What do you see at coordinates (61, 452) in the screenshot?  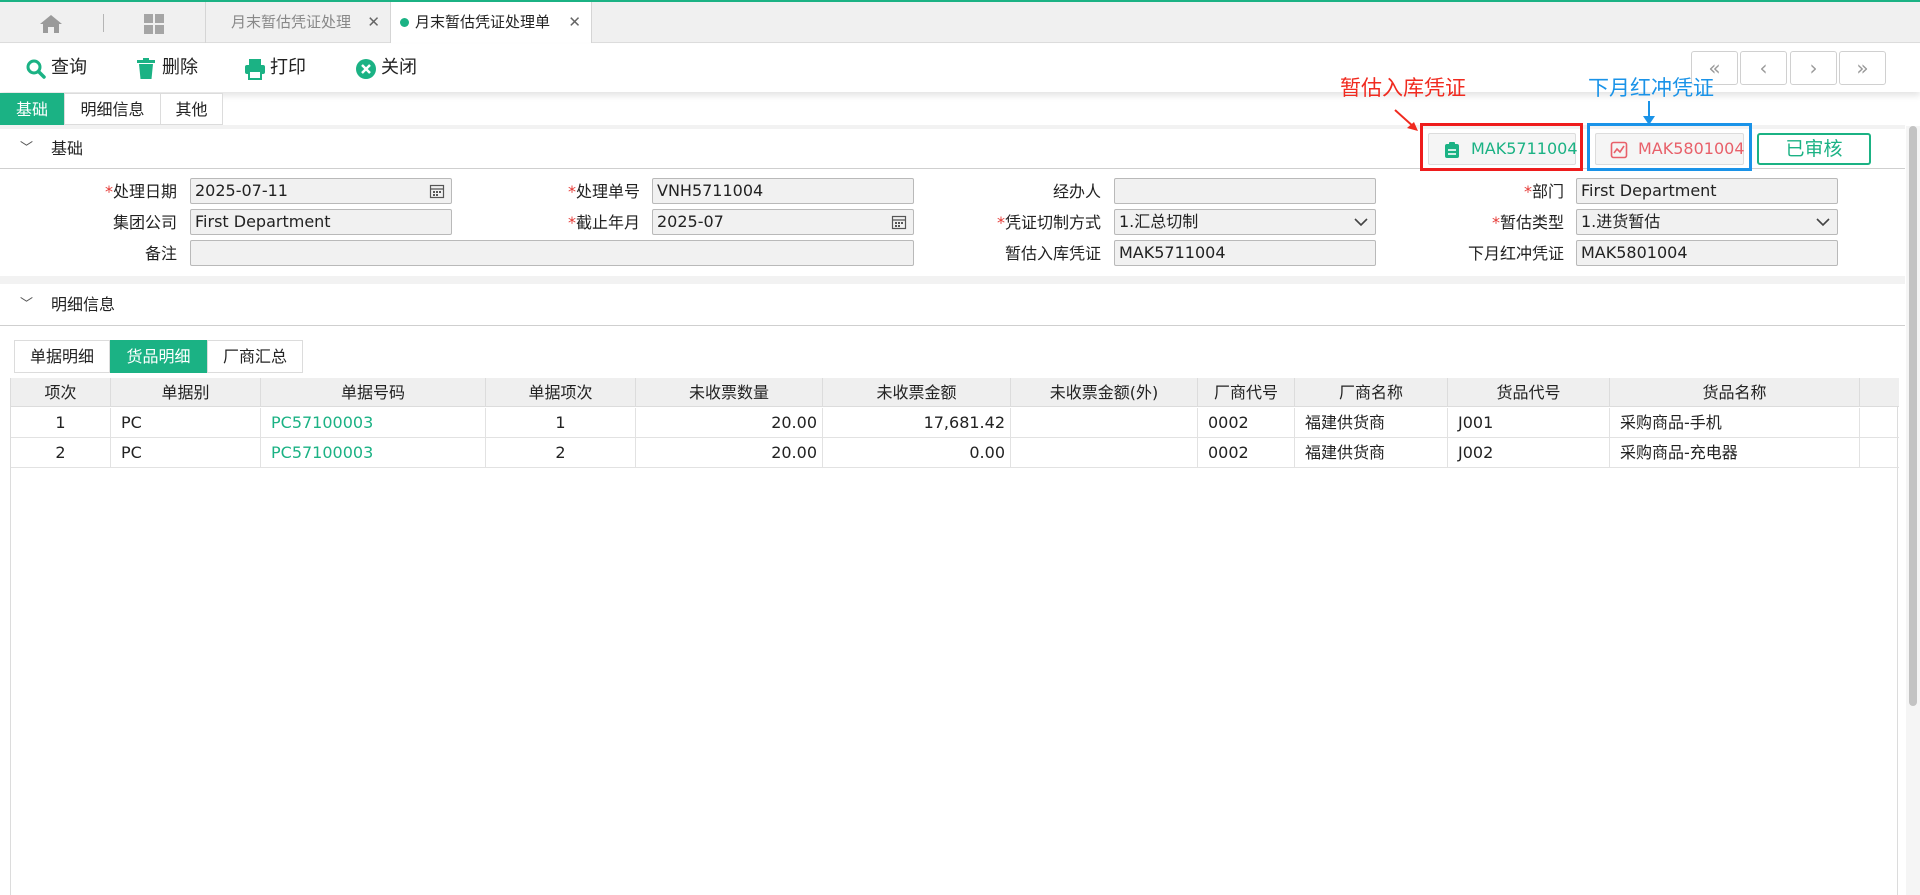 I see `cell-line-no: 2` at bounding box center [61, 452].